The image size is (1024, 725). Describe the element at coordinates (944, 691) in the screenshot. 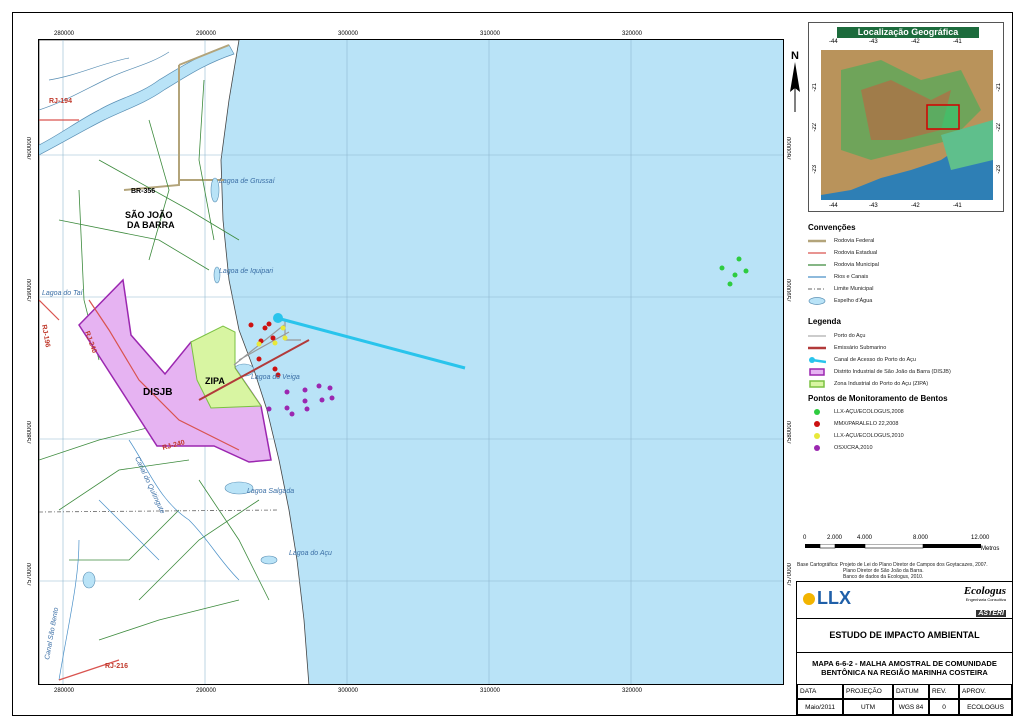

I see `tb-header-rev: REV.` at that location.